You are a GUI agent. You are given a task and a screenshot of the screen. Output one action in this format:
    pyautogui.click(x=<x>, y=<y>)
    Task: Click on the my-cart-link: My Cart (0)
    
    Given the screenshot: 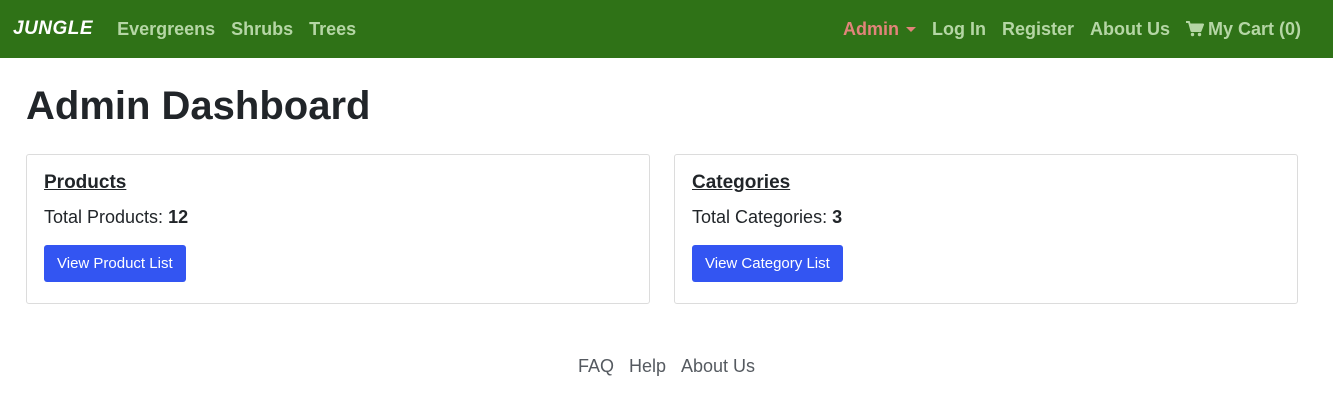 What is the action you would take?
    pyautogui.click(x=1243, y=29)
    